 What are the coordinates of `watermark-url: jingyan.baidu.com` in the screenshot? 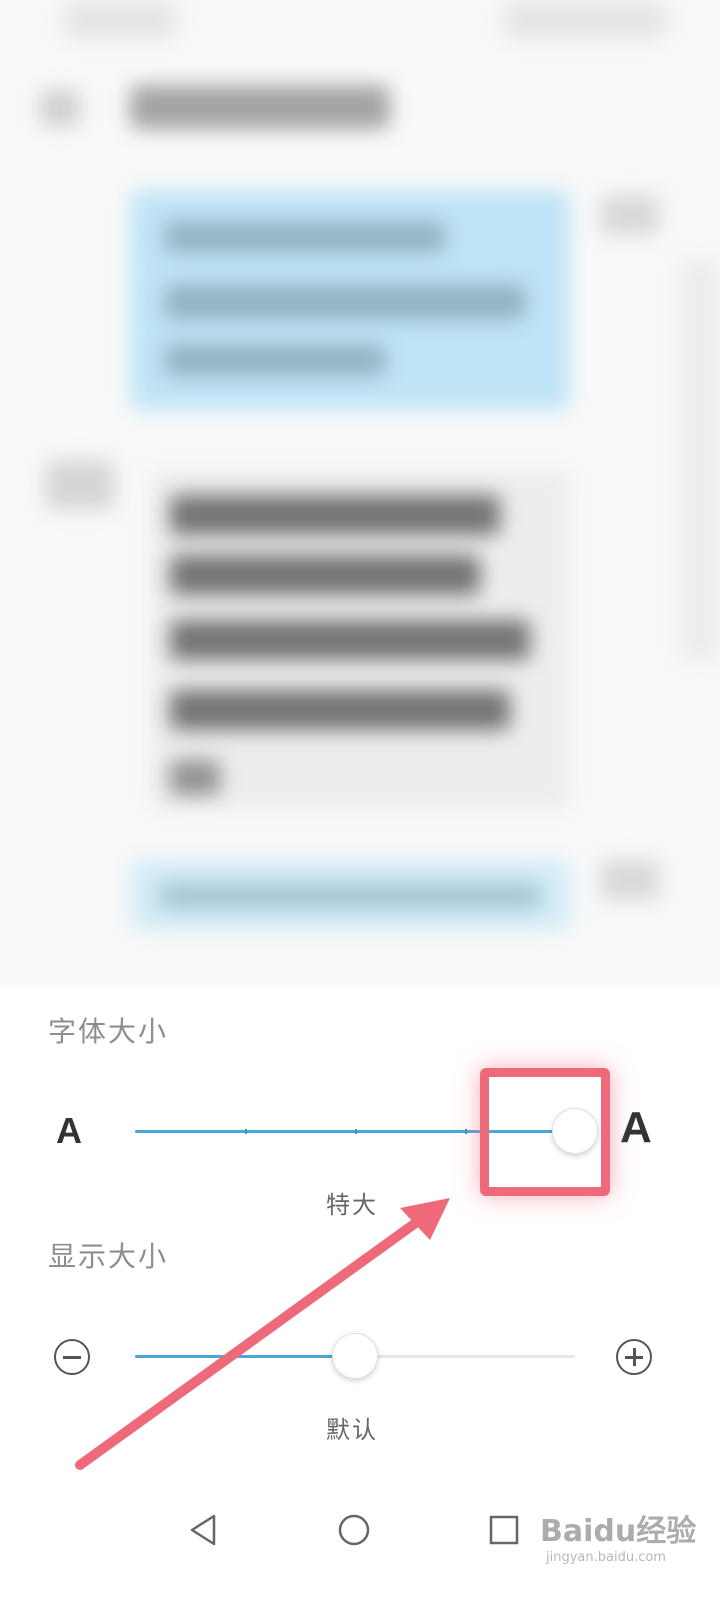 It's located at (606, 1557).